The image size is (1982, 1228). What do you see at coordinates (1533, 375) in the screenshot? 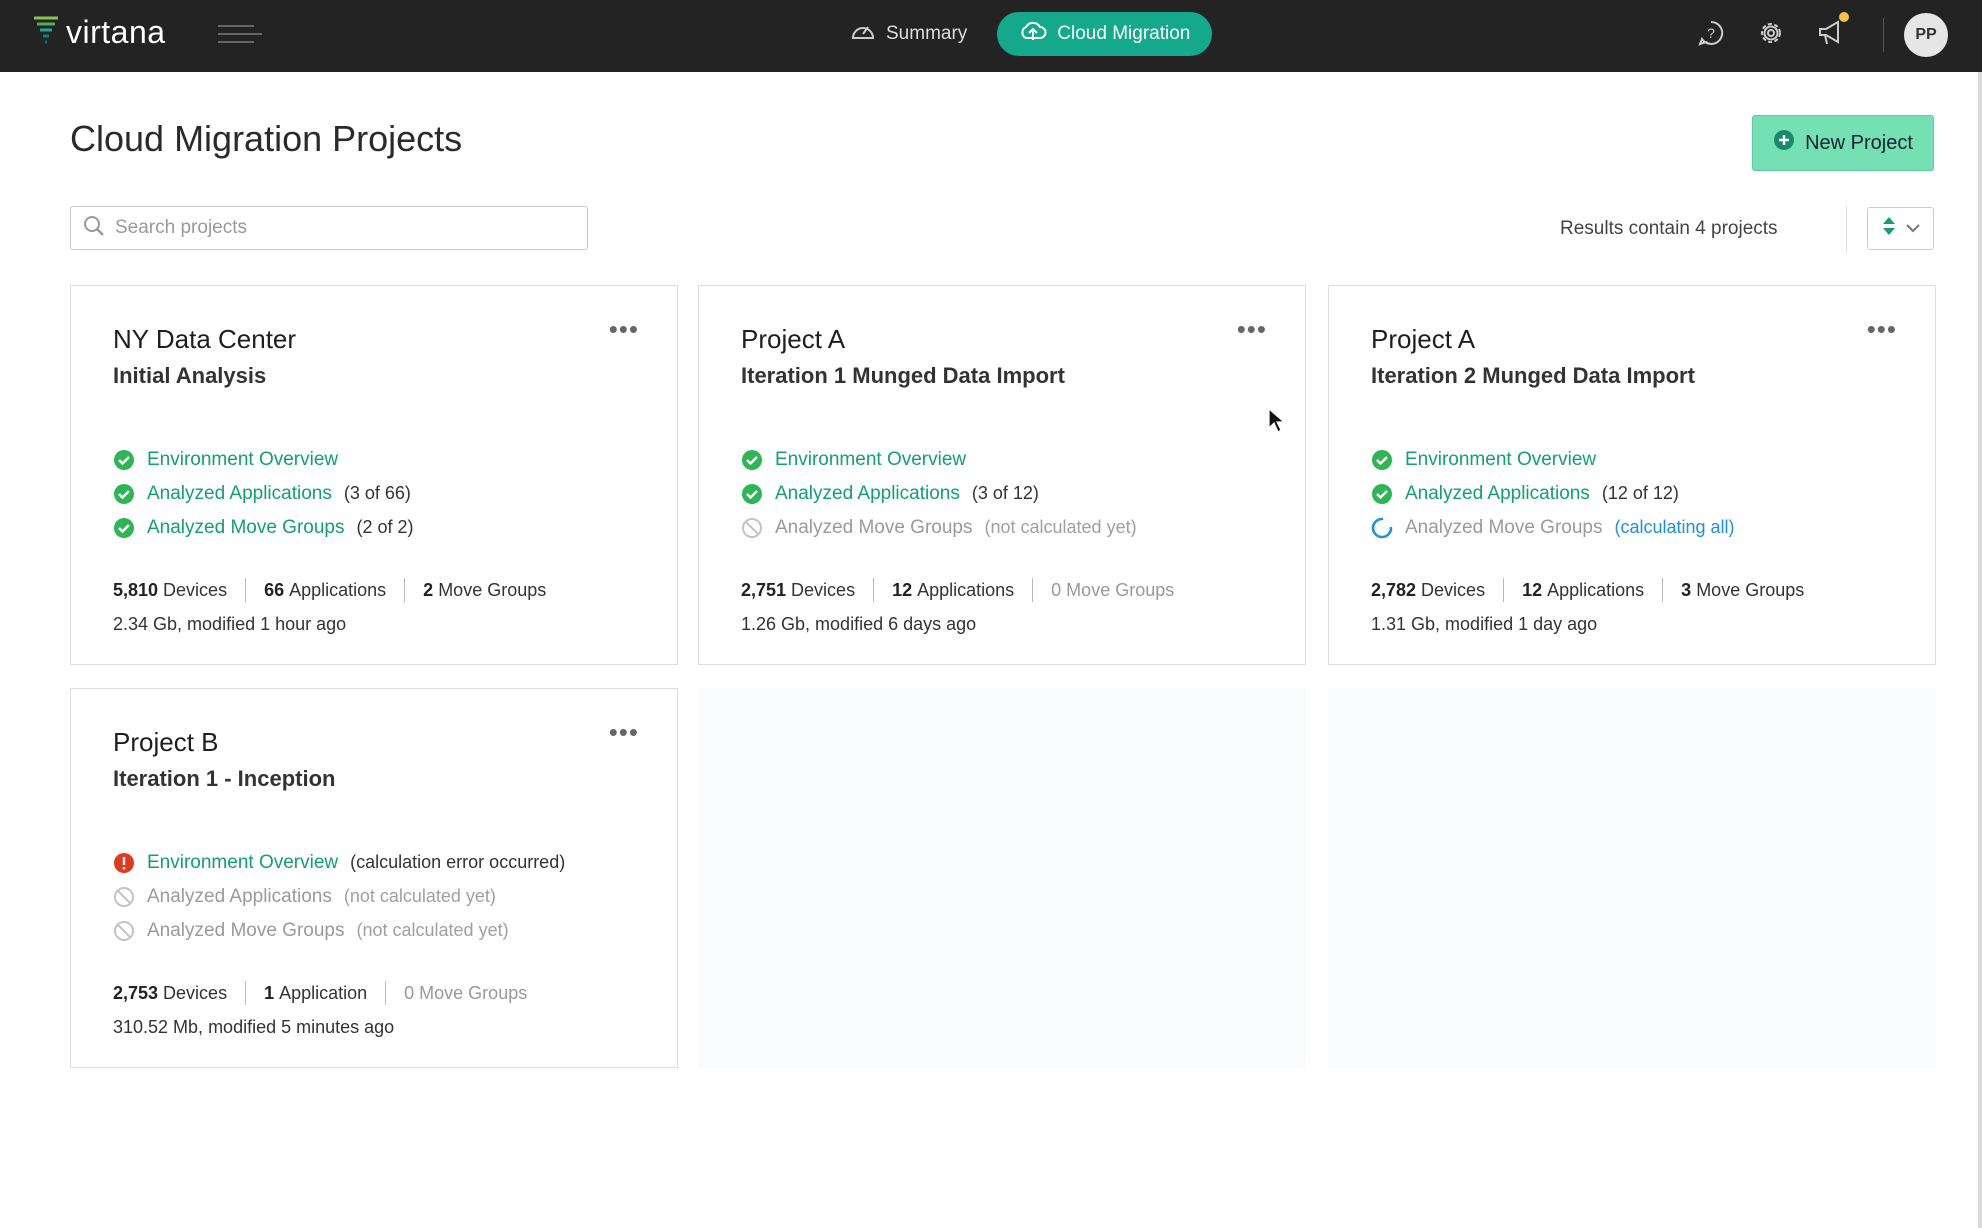
I see `project-subtitle: Iteration 2 Munged Data Import` at bounding box center [1533, 375].